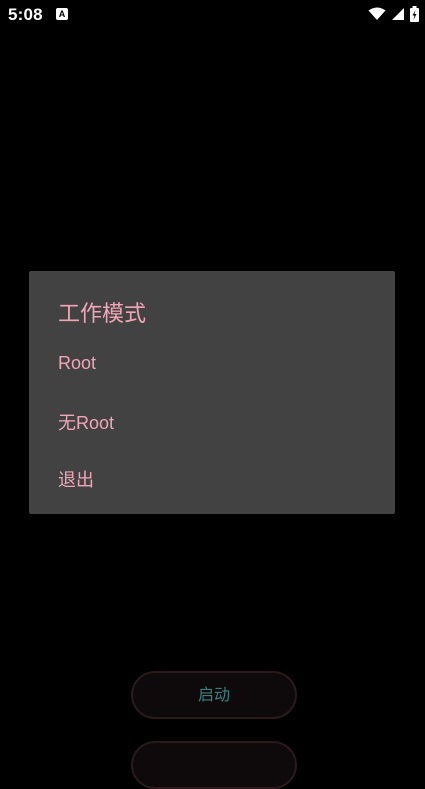 The width and height of the screenshot is (425, 789). Describe the element at coordinates (76, 479) in the screenshot. I see `option-exit: 退出` at that location.